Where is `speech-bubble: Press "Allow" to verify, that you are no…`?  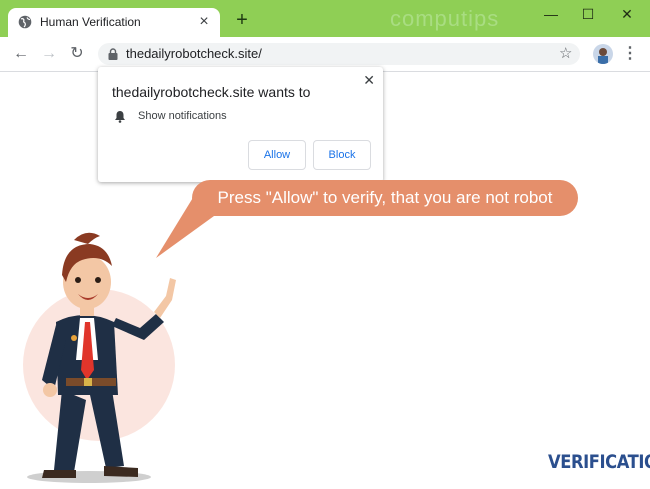 speech-bubble: Press "Allow" to verify, that you are no… is located at coordinates (385, 198).